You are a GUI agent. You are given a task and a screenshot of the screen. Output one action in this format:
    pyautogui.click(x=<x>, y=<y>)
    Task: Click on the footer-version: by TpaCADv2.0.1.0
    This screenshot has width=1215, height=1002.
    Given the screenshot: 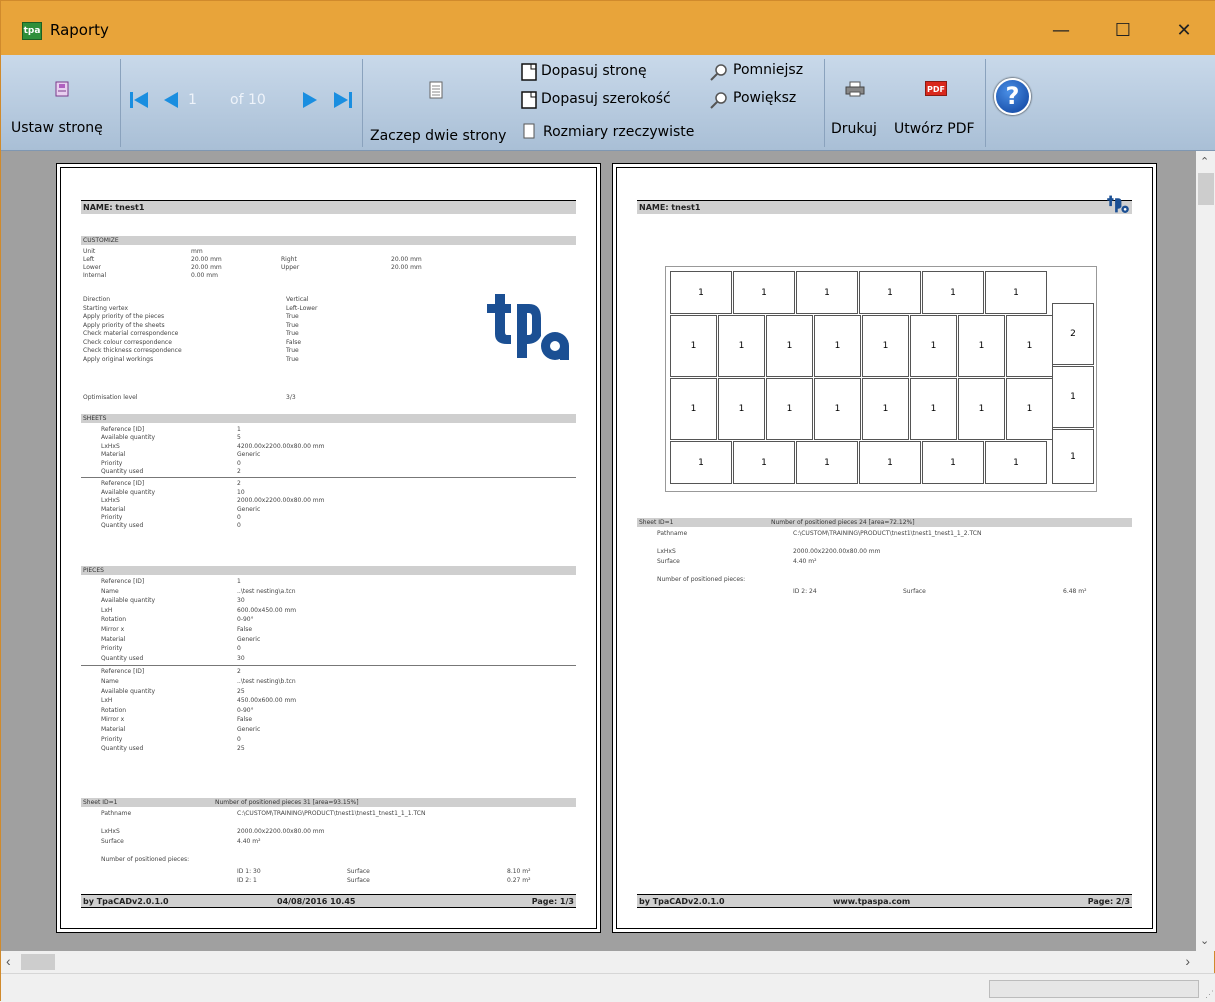 What is the action you would take?
    pyautogui.click(x=126, y=901)
    